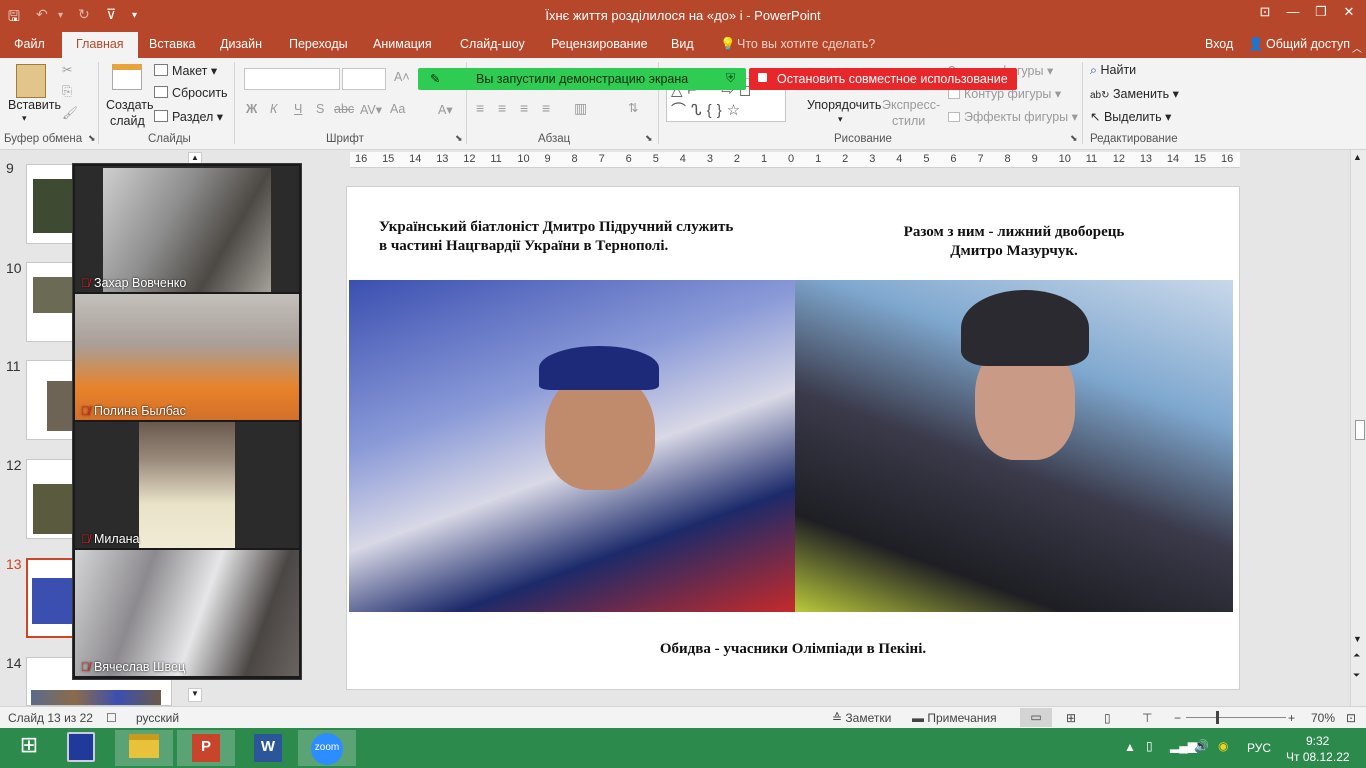 Image resolution: width=1366 pixels, height=768 pixels. What do you see at coordinates (546, 108) in the screenshot?
I see `justify-icon: ≡` at bounding box center [546, 108].